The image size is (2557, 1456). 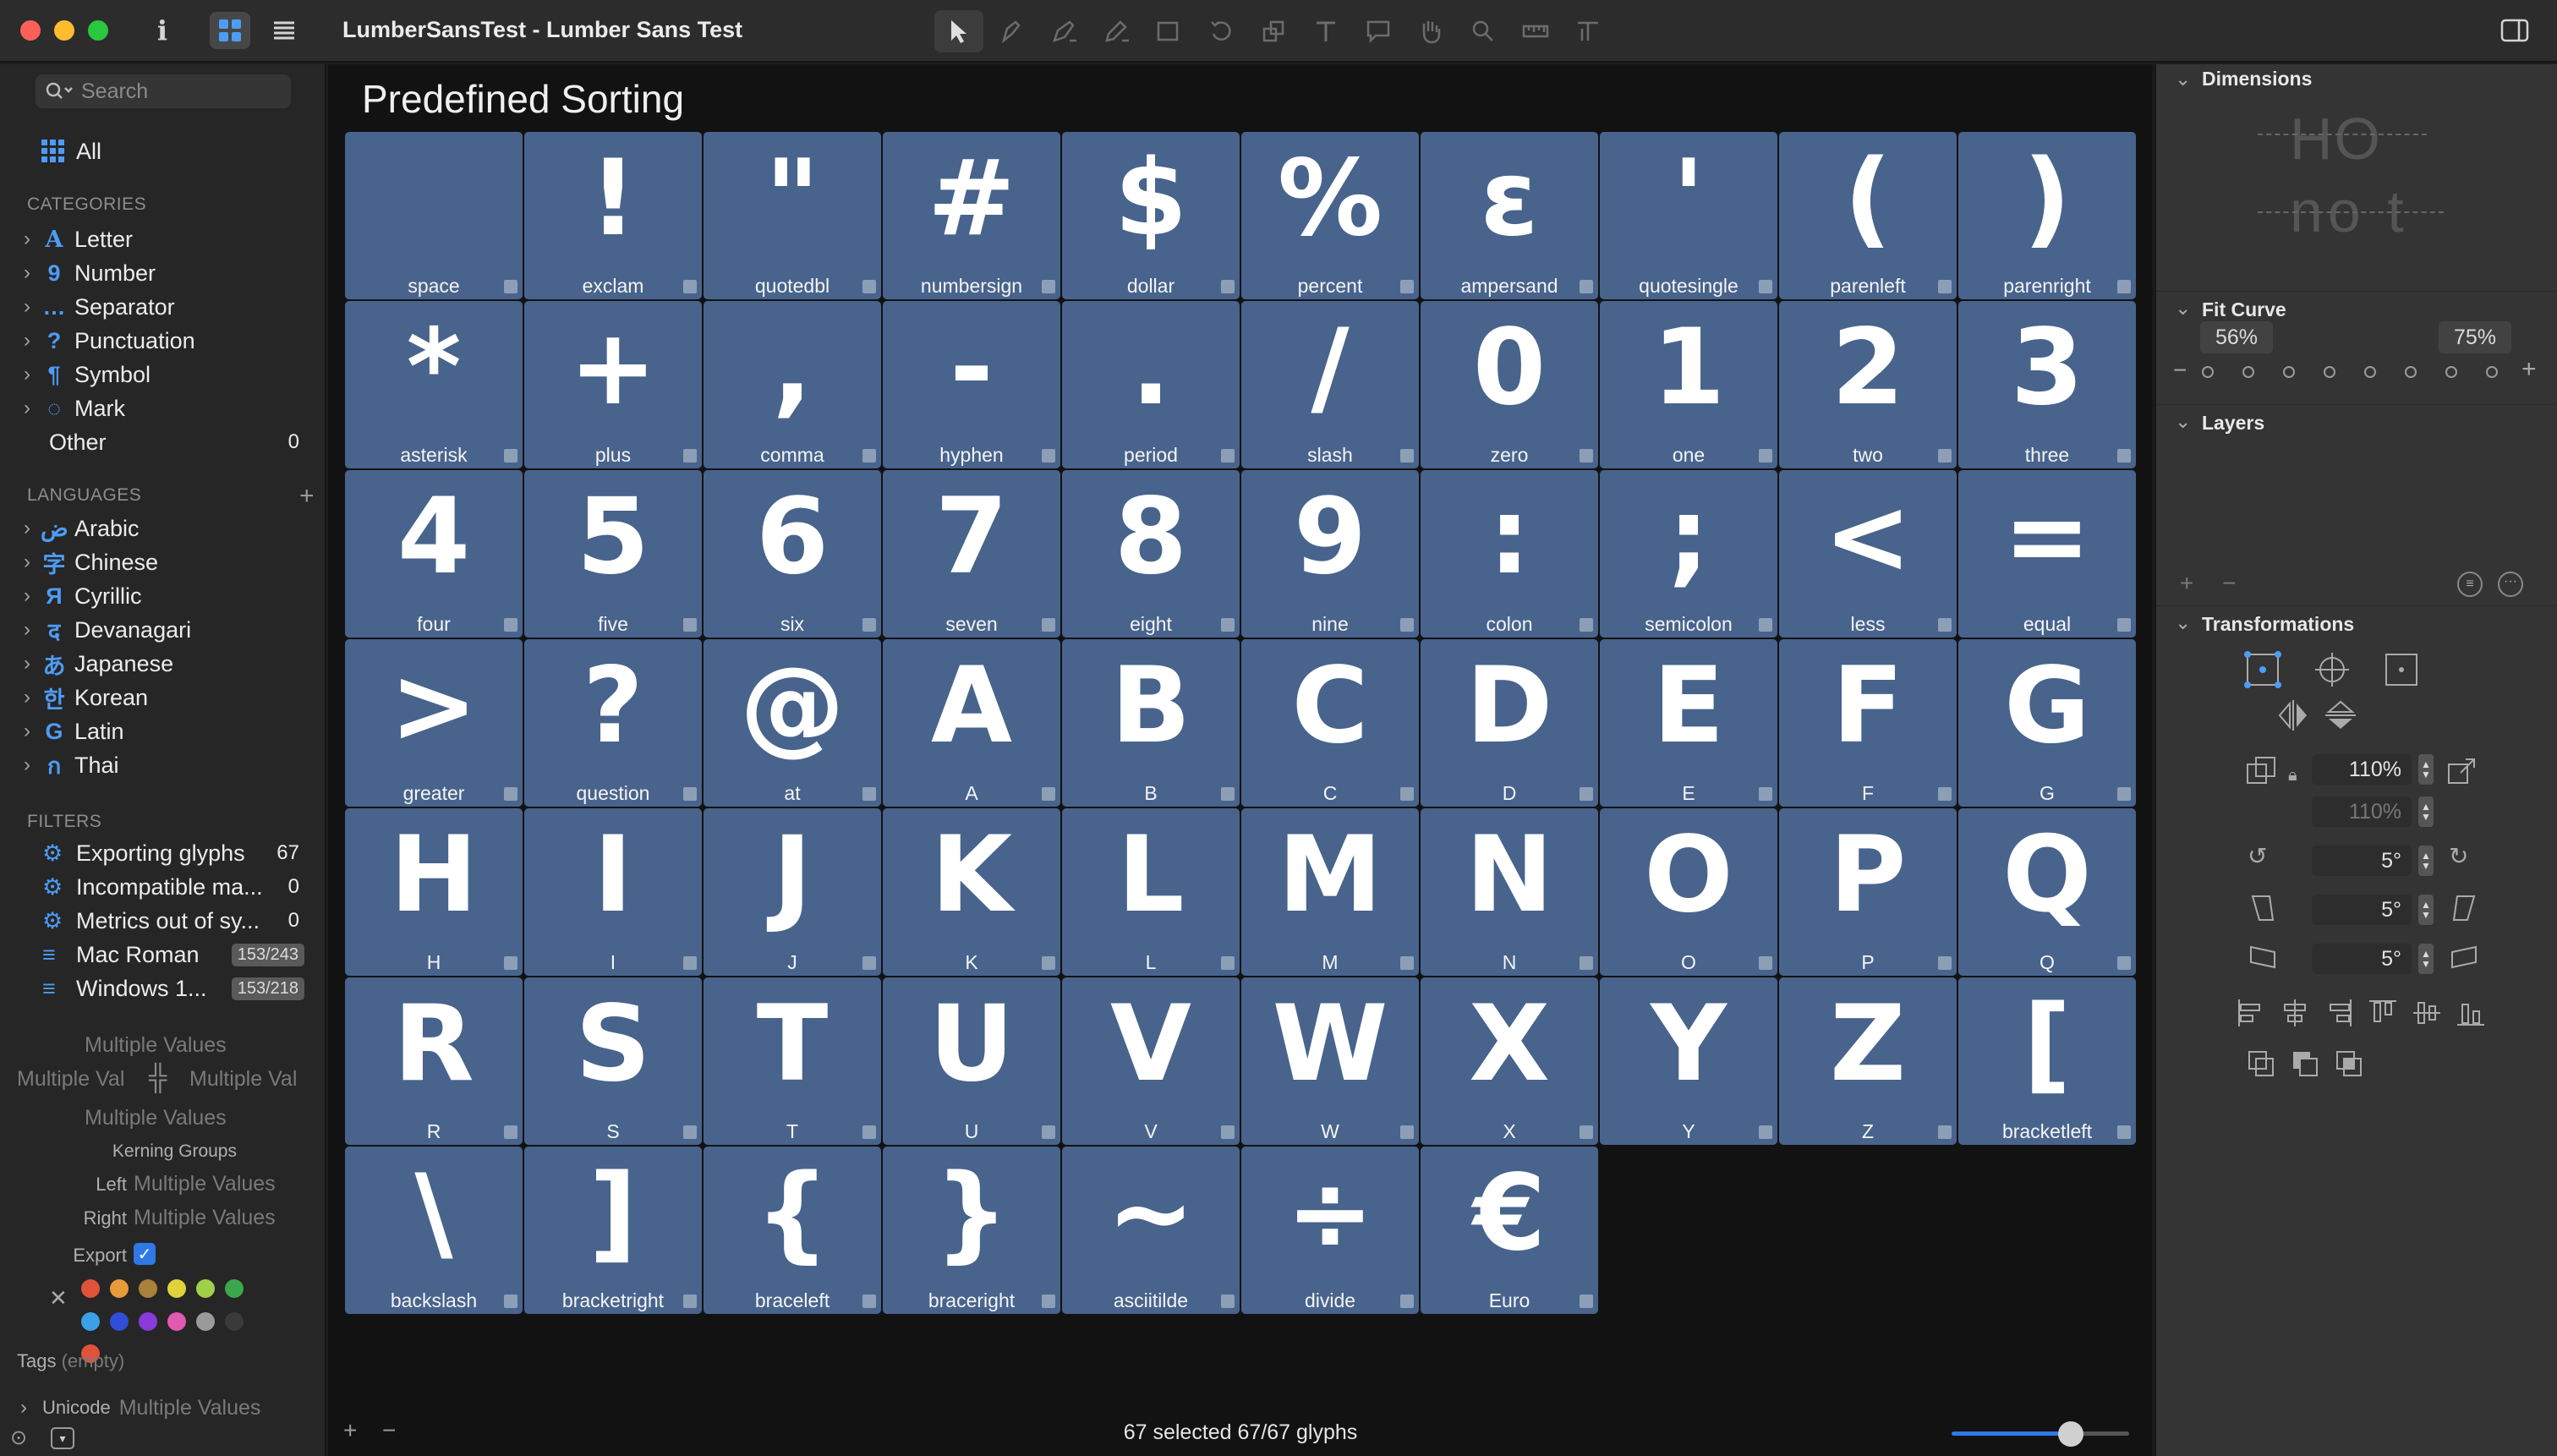 What do you see at coordinates (2229, 583) in the screenshot?
I see `remove-layer-icon: −` at bounding box center [2229, 583].